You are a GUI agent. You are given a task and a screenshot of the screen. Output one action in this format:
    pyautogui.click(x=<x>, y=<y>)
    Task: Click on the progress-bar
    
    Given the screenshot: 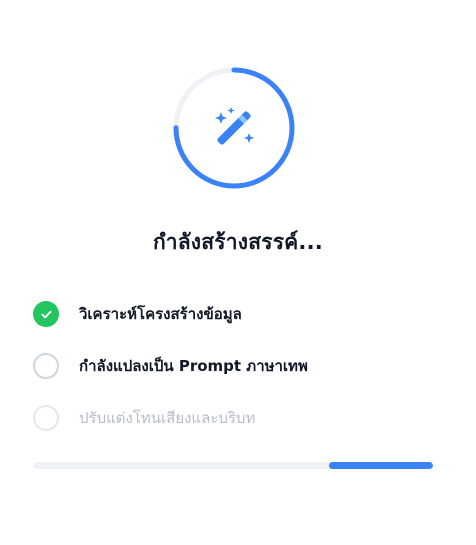 What is the action you would take?
    pyautogui.click(x=233, y=465)
    